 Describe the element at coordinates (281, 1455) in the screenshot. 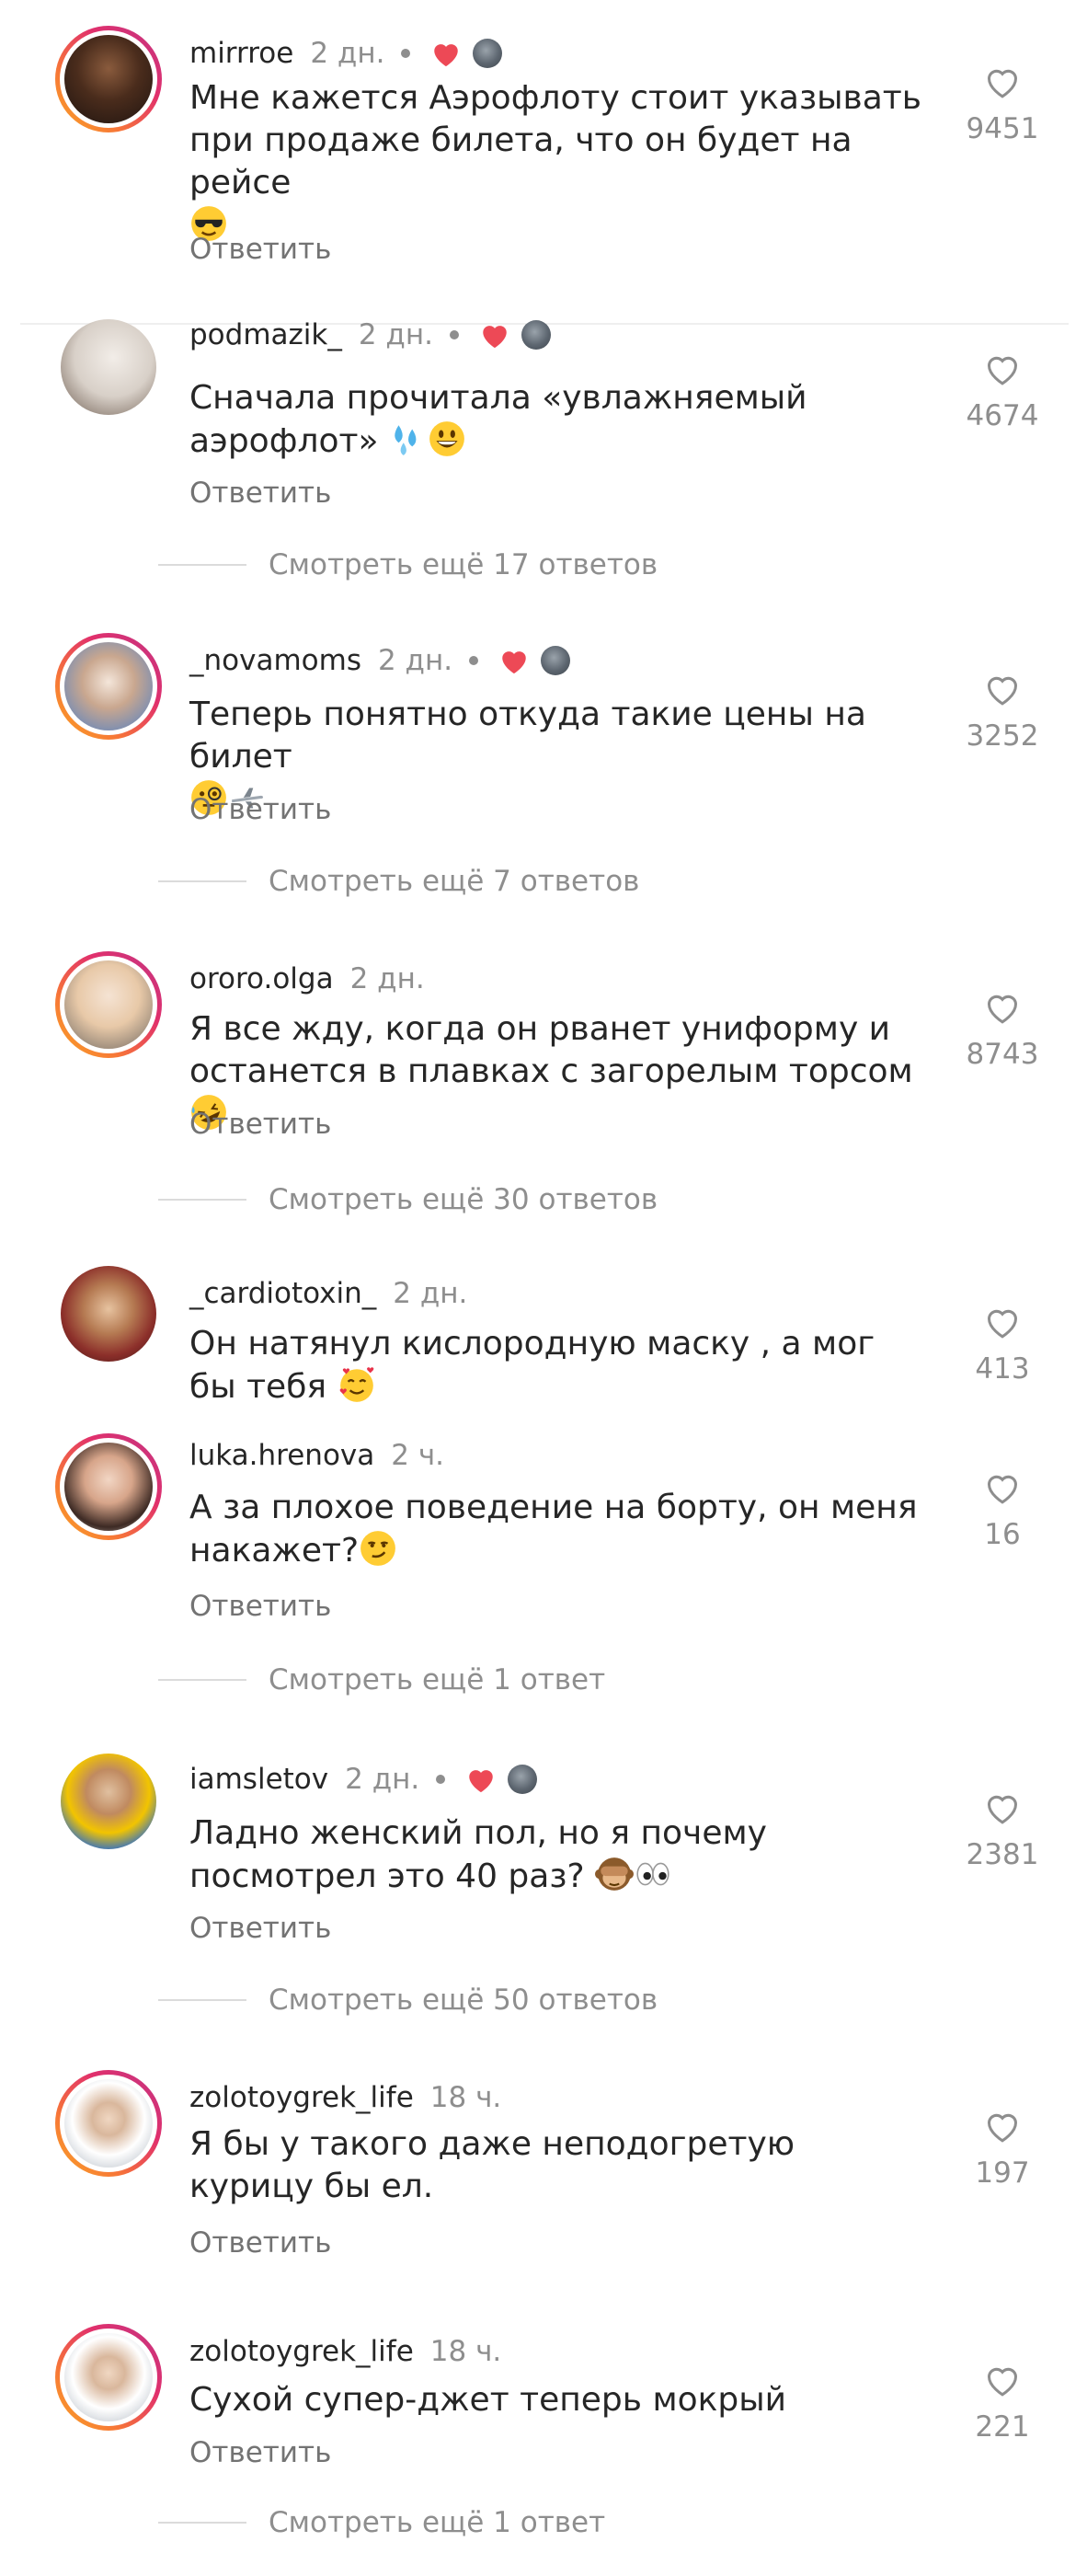

I see `username: luka.hrenova` at that location.